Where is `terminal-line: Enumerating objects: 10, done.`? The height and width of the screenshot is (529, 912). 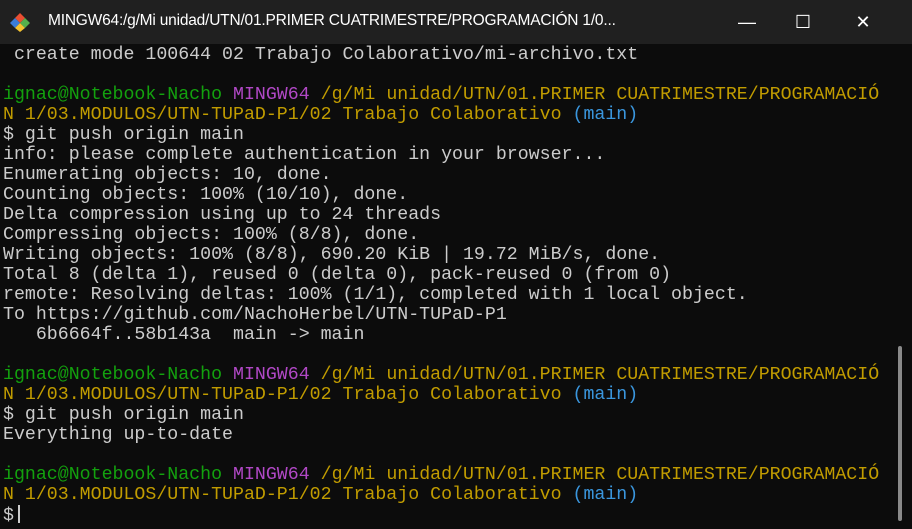 terminal-line: Enumerating objects: 10, done. is located at coordinates (167, 175).